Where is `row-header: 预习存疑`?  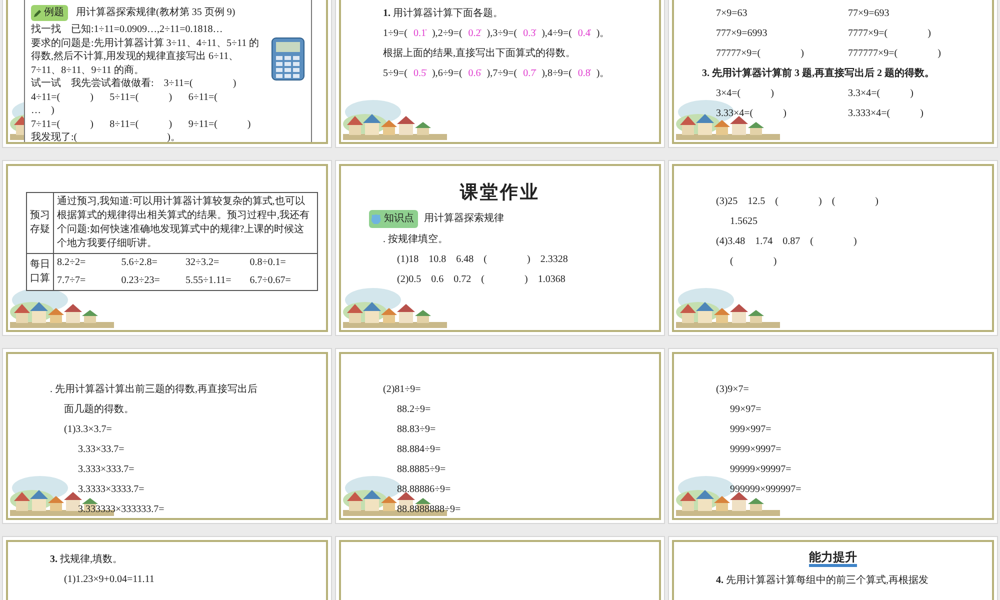 row-header: 预习存疑 is located at coordinates (40, 223).